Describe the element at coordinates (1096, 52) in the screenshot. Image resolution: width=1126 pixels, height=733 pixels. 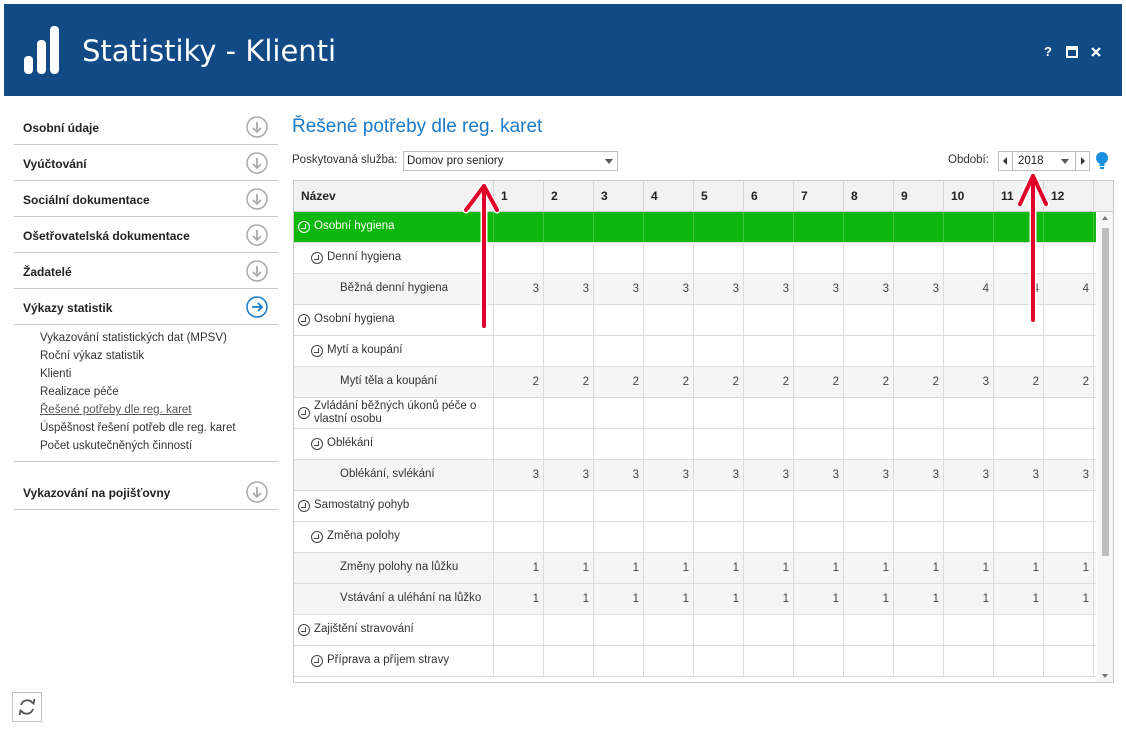
I see `close-button` at that location.